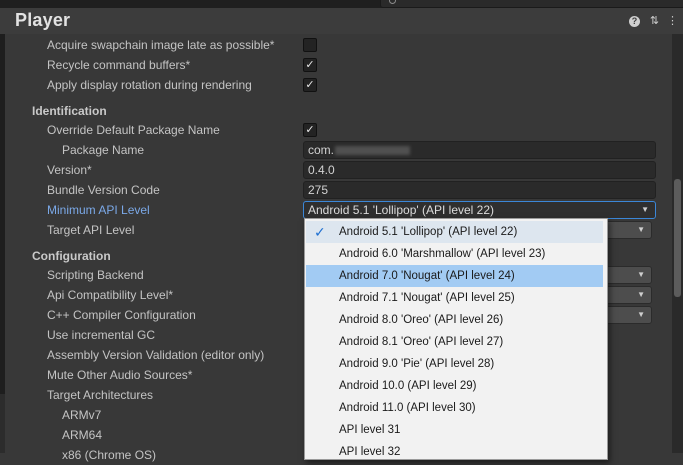  Describe the element at coordinates (677, 238) in the screenshot. I see `scrollbar-thumb` at that location.